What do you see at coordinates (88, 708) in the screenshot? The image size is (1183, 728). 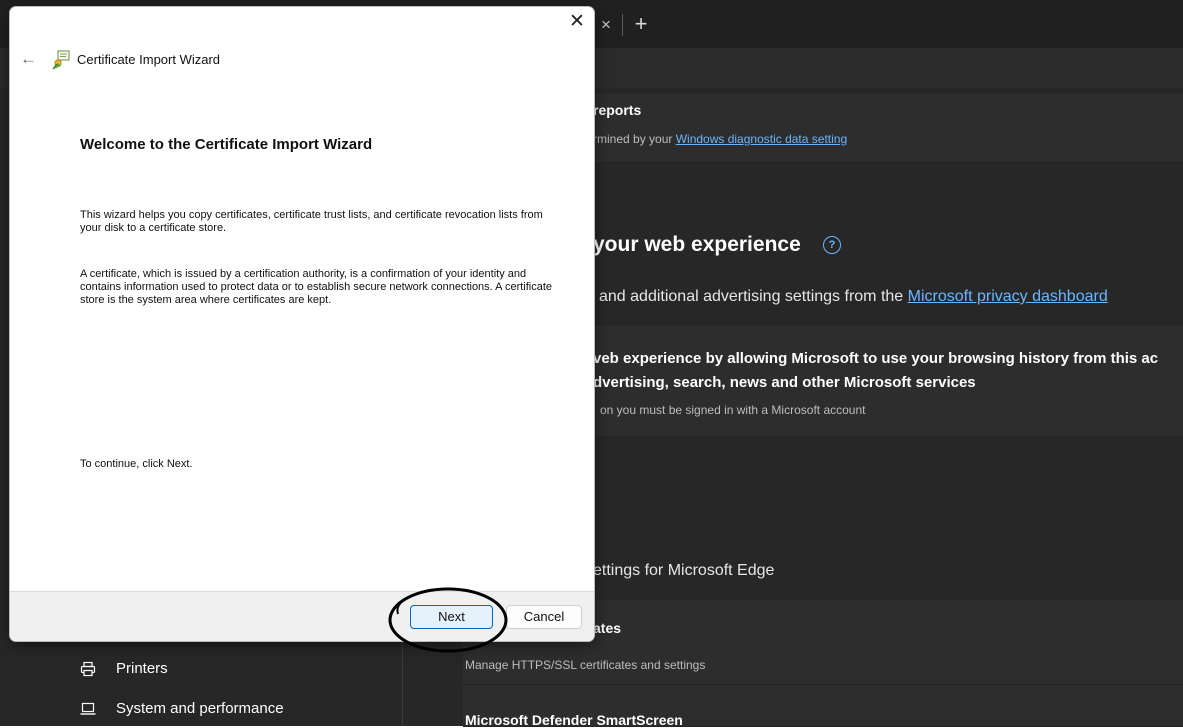 I see `laptop-icon` at bounding box center [88, 708].